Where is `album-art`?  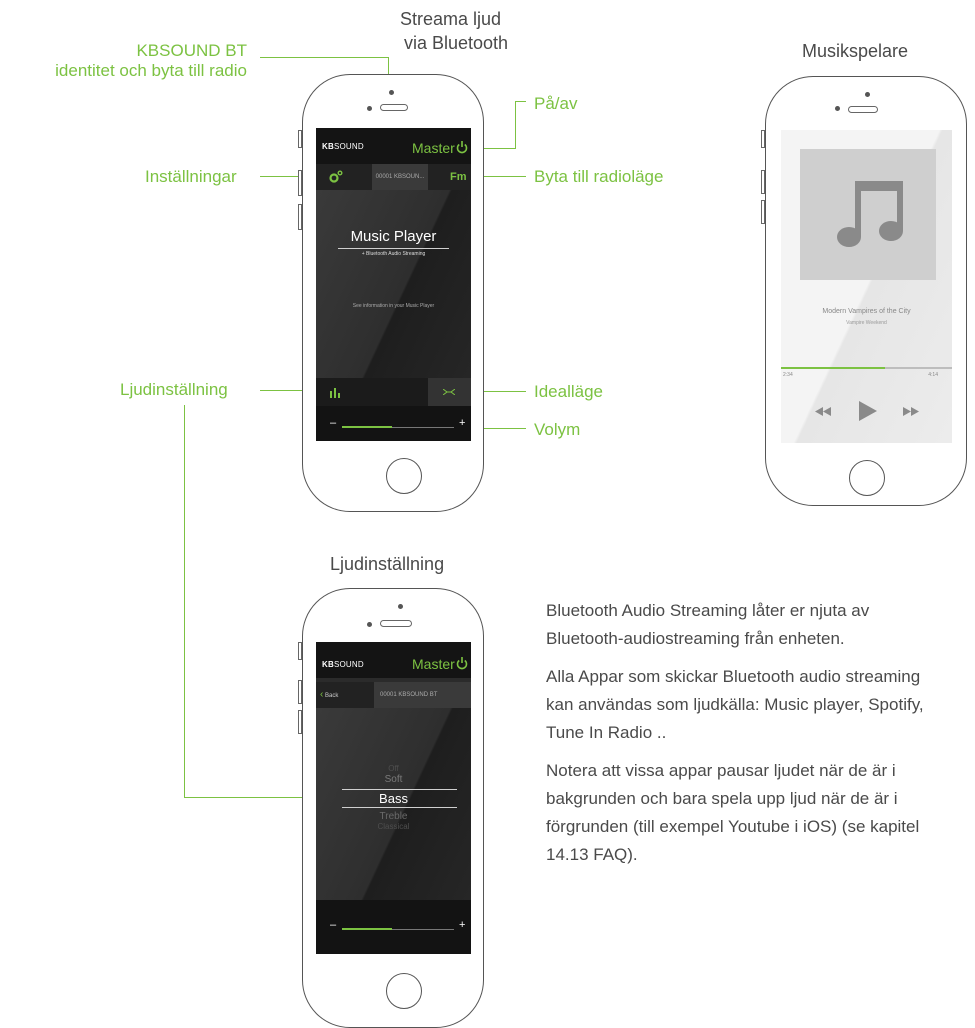 album-art is located at coordinates (868, 214).